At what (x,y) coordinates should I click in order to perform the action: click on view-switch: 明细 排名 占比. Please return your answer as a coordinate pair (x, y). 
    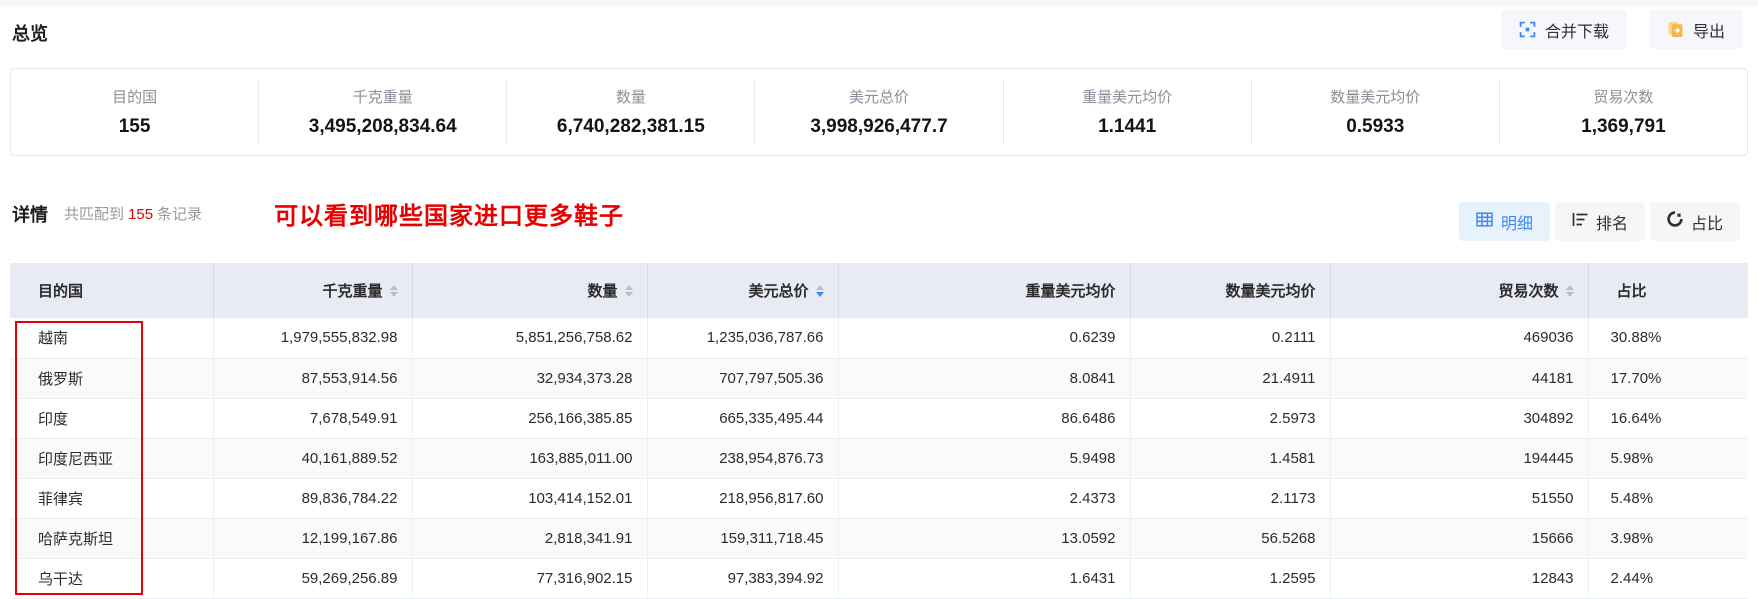
    Looking at the image, I should click on (1599, 221).